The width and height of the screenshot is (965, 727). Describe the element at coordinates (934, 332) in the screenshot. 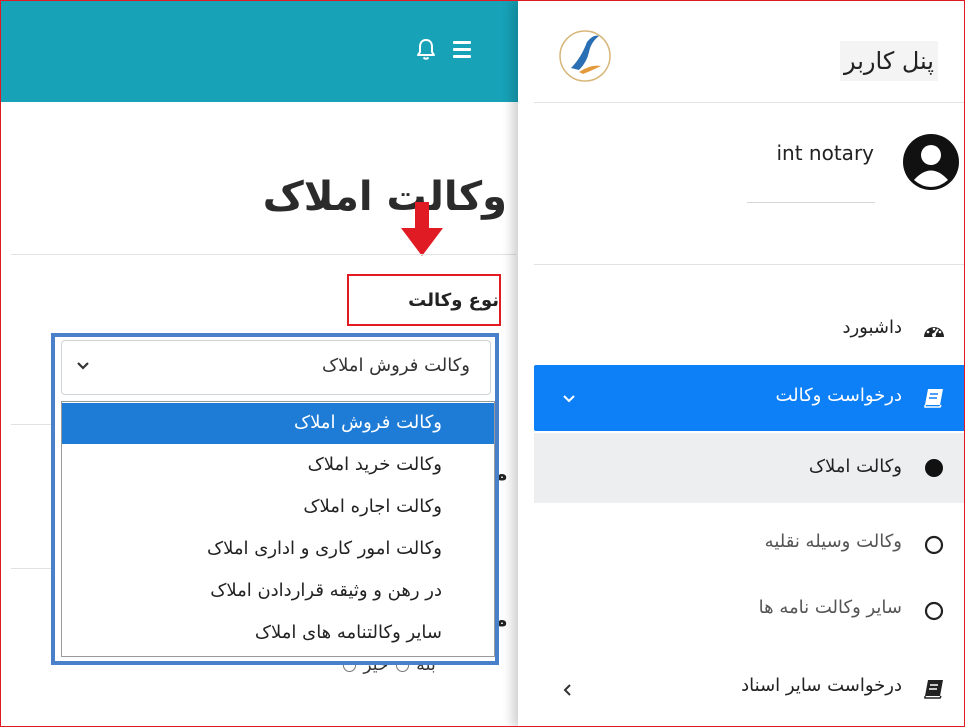

I see `tachometer-icon` at that location.